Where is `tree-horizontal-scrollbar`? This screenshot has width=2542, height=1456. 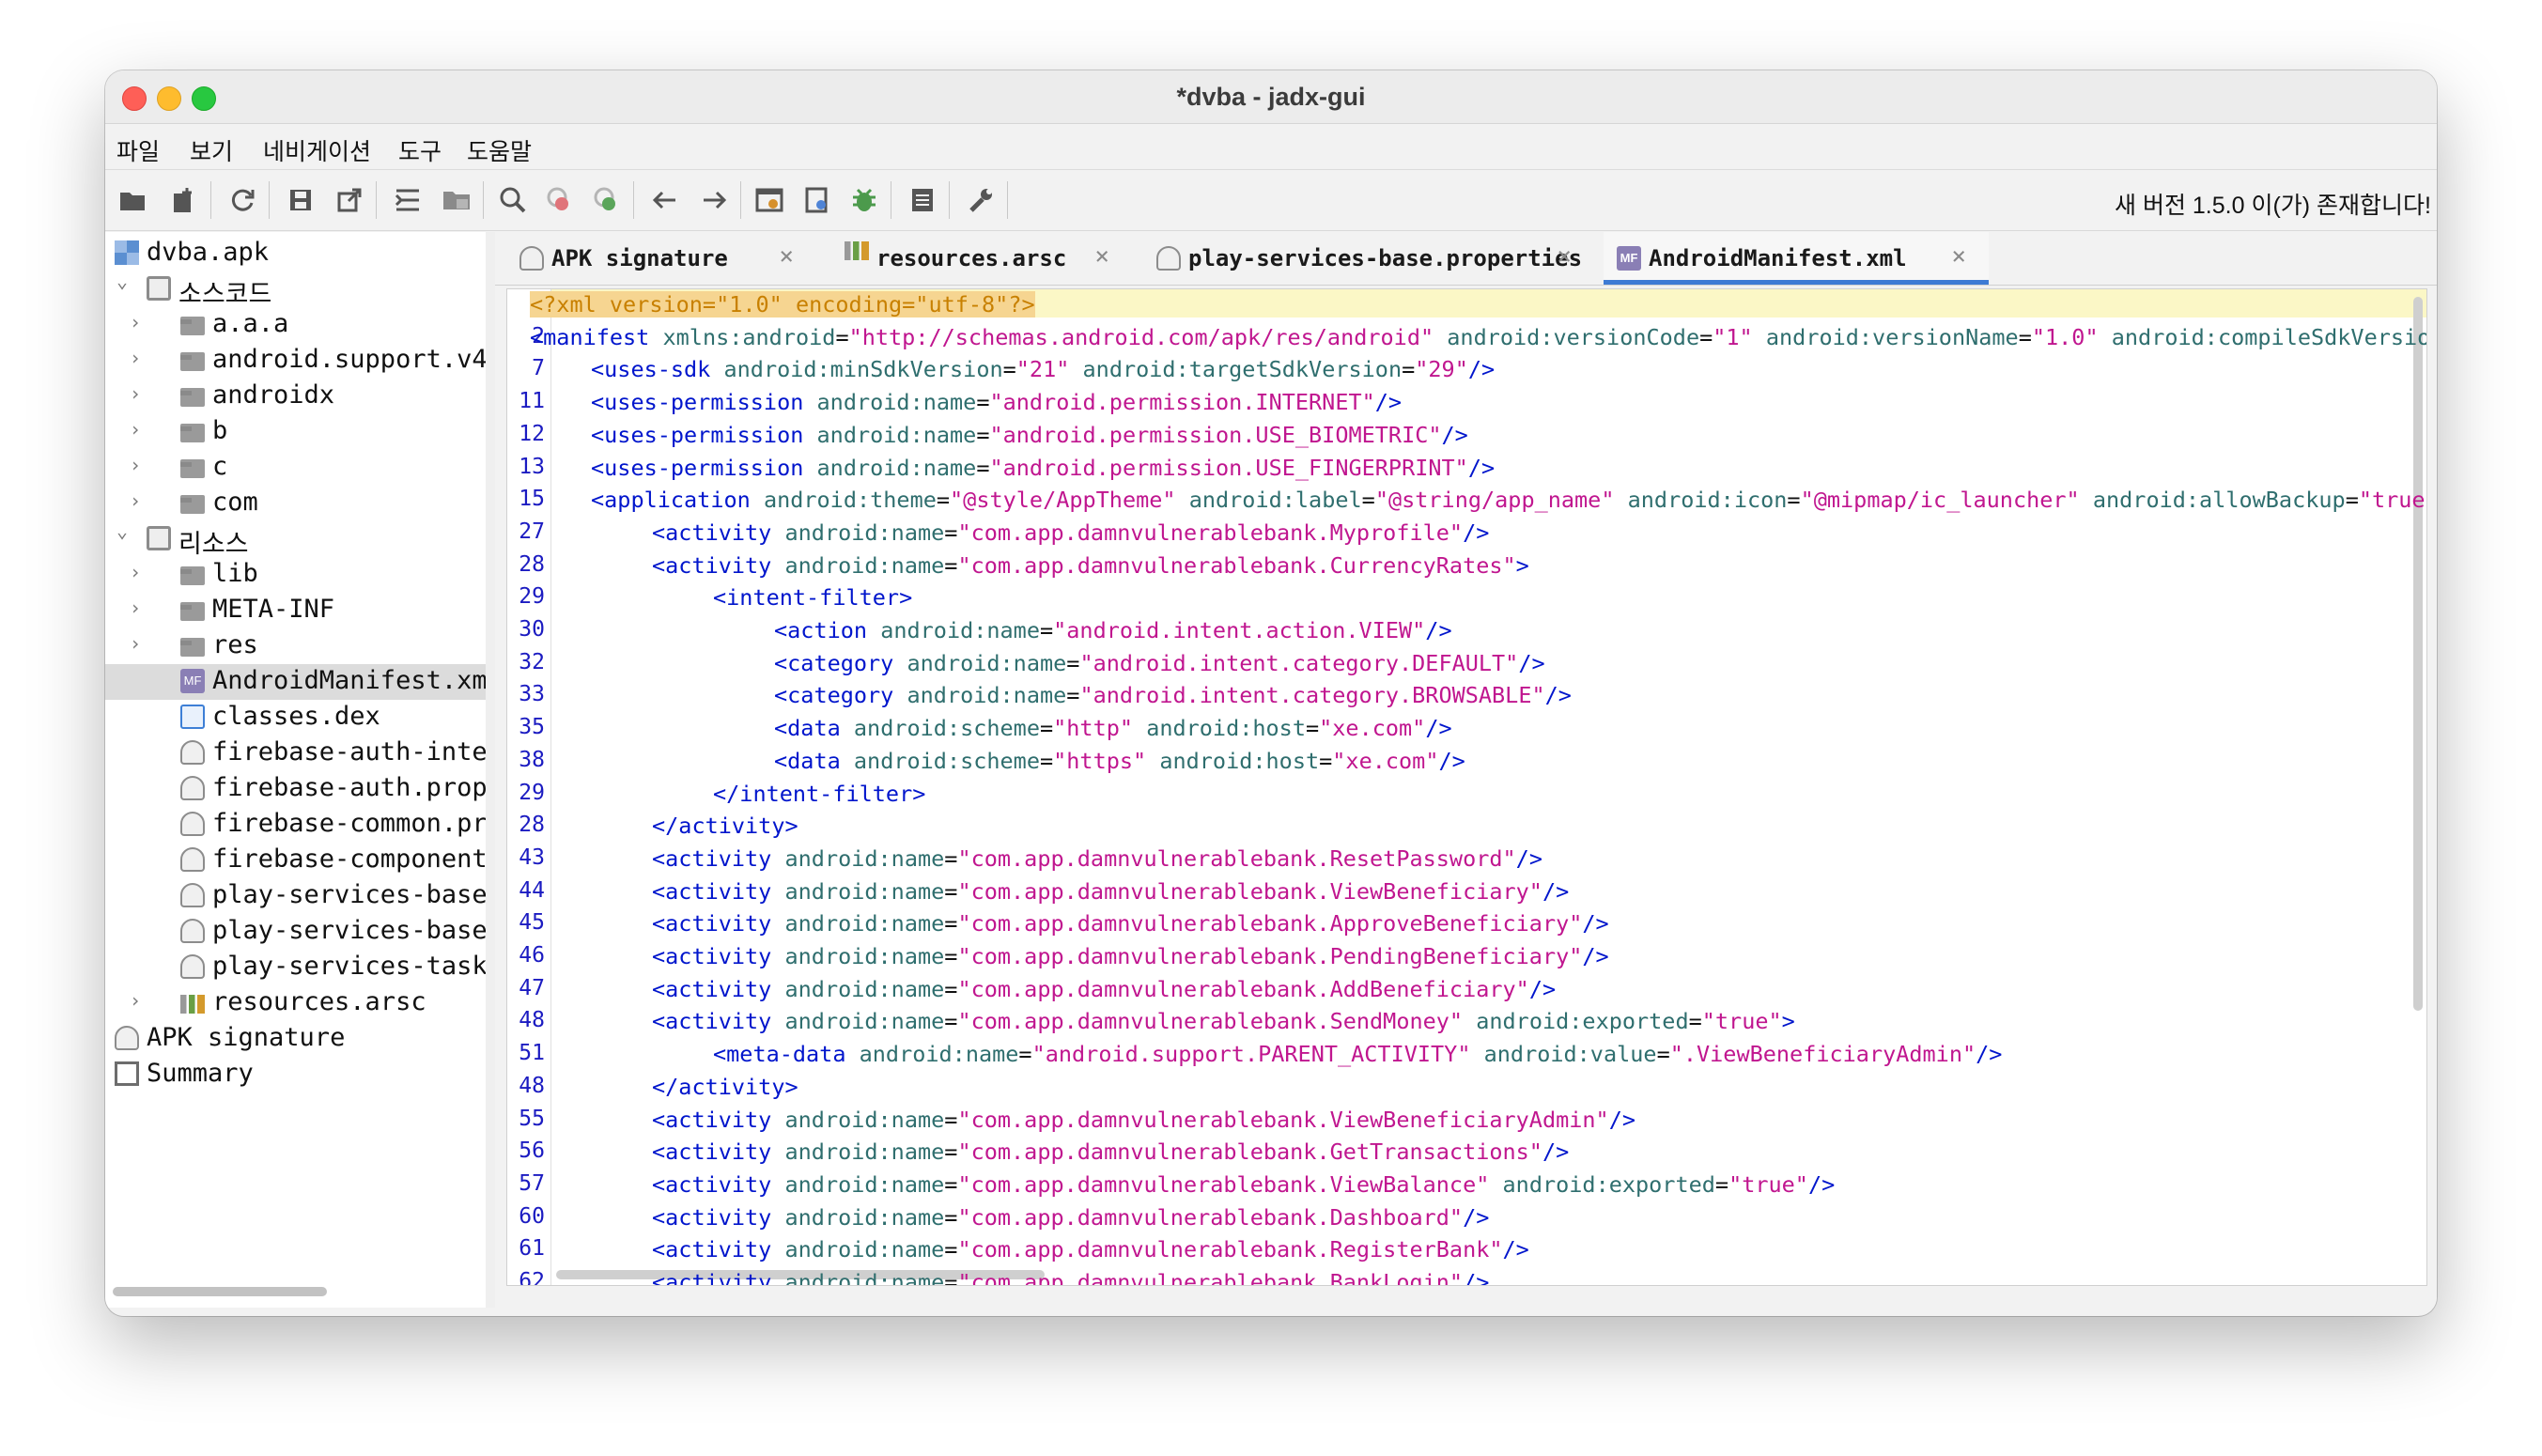
tree-horizontal-scrollbar is located at coordinates (220, 1291).